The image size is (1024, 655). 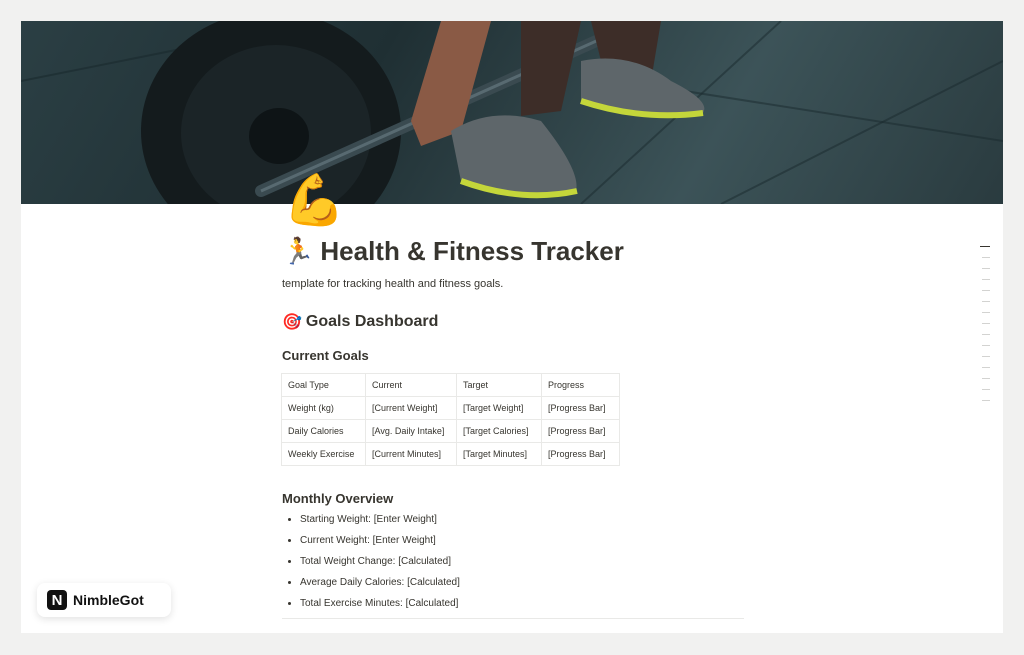 I want to click on table-cell: [Current Minutes], so click(x=411, y=454).